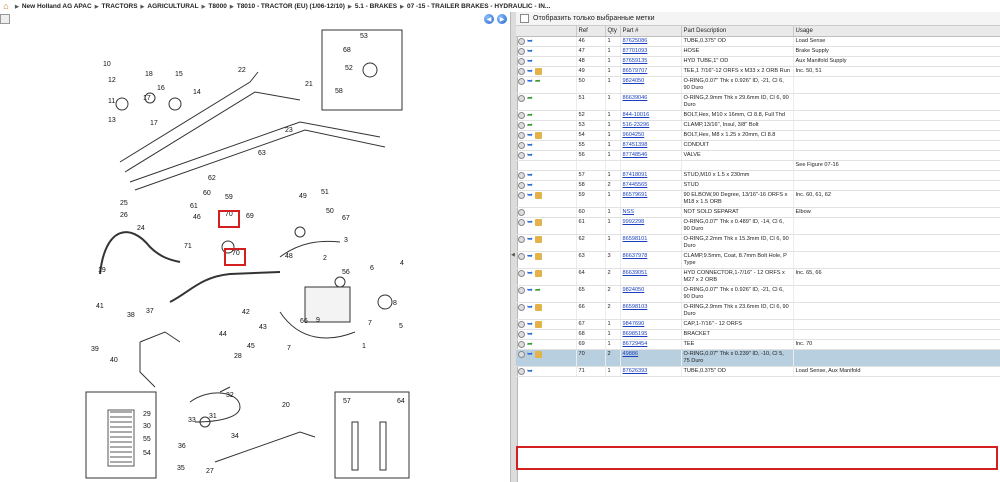 The width and height of the screenshot is (1000, 482). I want to click on callout-label: 70, so click(229, 214).